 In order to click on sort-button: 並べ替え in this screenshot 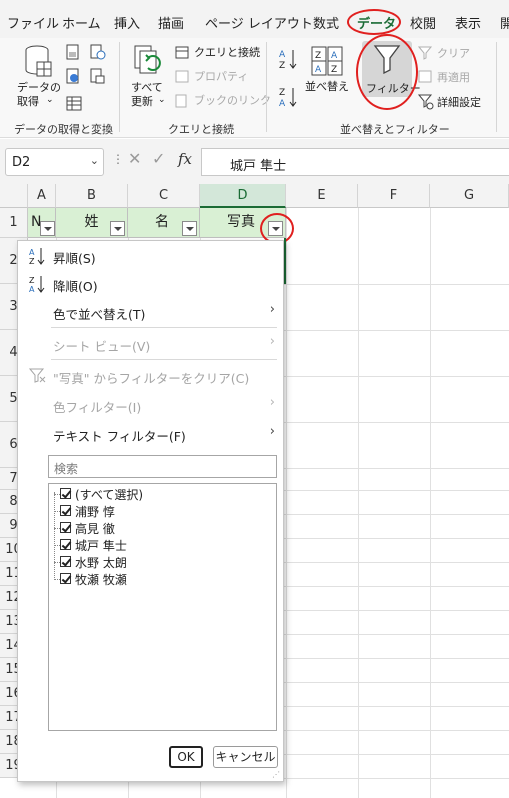, I will do `click(327, 86)`.